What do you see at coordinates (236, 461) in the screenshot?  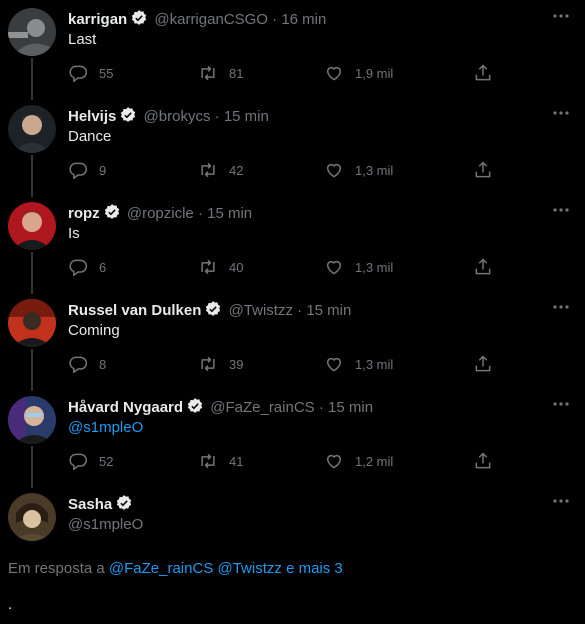 I see `retweet-count: 41` at bounding box center [236, 461].